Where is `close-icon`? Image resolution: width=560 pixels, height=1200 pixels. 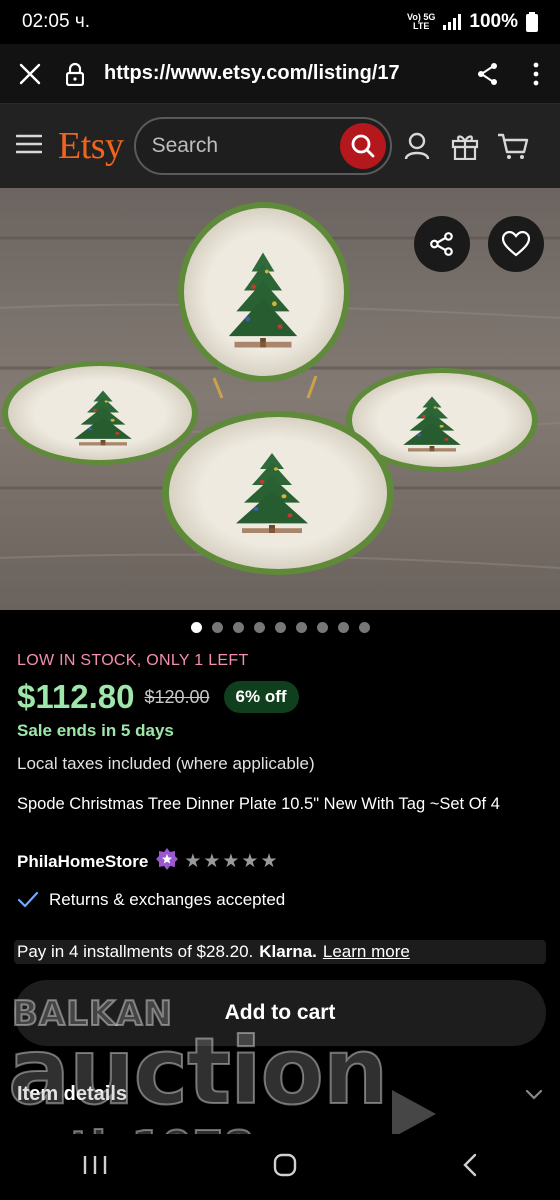
close-icon is located at coordinates (30, 73).